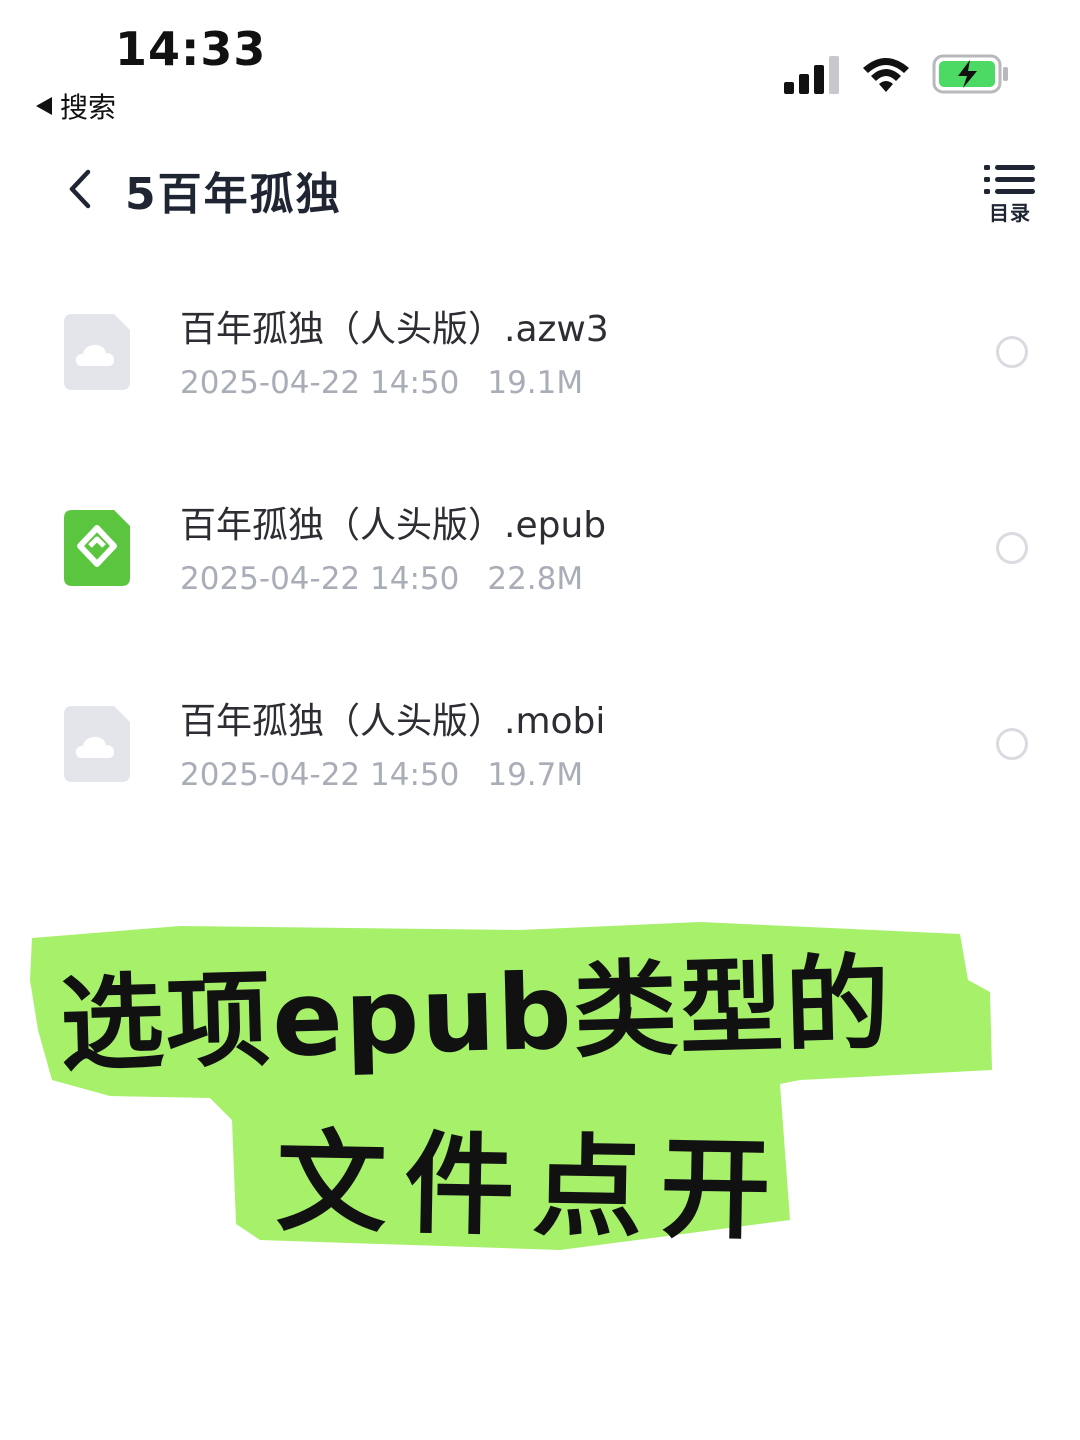 The height and width of the screenshot is (1440, 1080). I want to click on file-row: 百年孤独（人头版）.mobi 2025-04-22 14:50 19.7M, so click(540, 760).